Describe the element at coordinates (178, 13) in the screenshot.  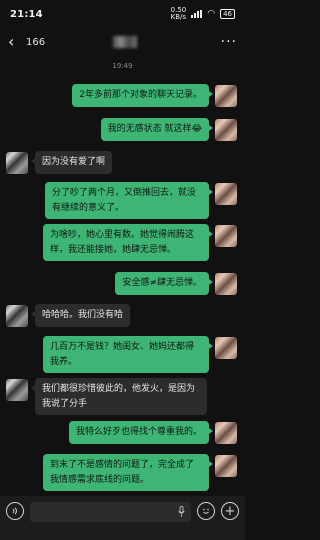
I see `net-speed: 0.50 KB/s` at that location.